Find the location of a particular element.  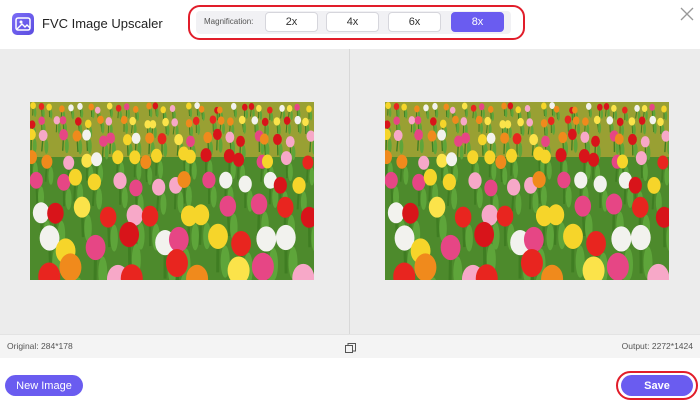

compare-icon is located at coordinates (350, 347).